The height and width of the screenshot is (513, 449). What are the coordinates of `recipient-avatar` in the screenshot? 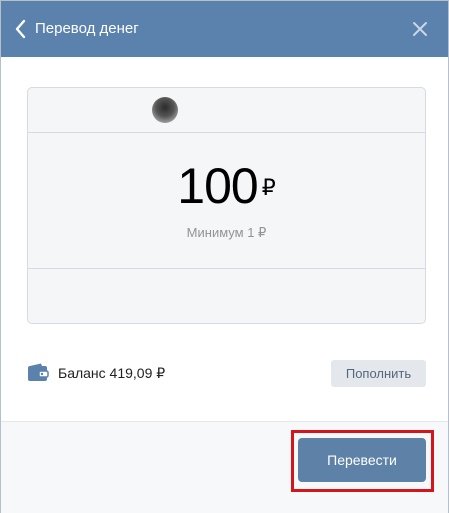 It's located at (165, 110).